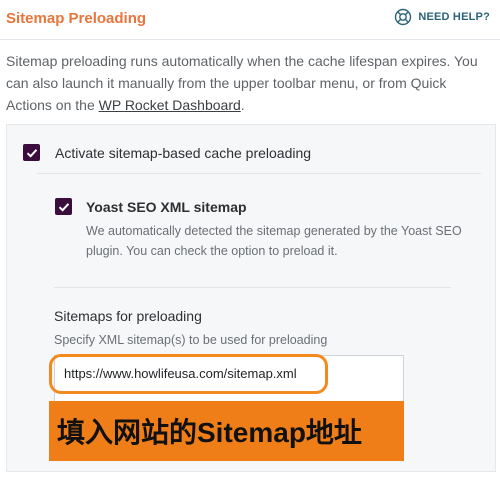 The image size is (500, 478). I want to click on need-help-label: NEED HELP?, so click(454, 17).